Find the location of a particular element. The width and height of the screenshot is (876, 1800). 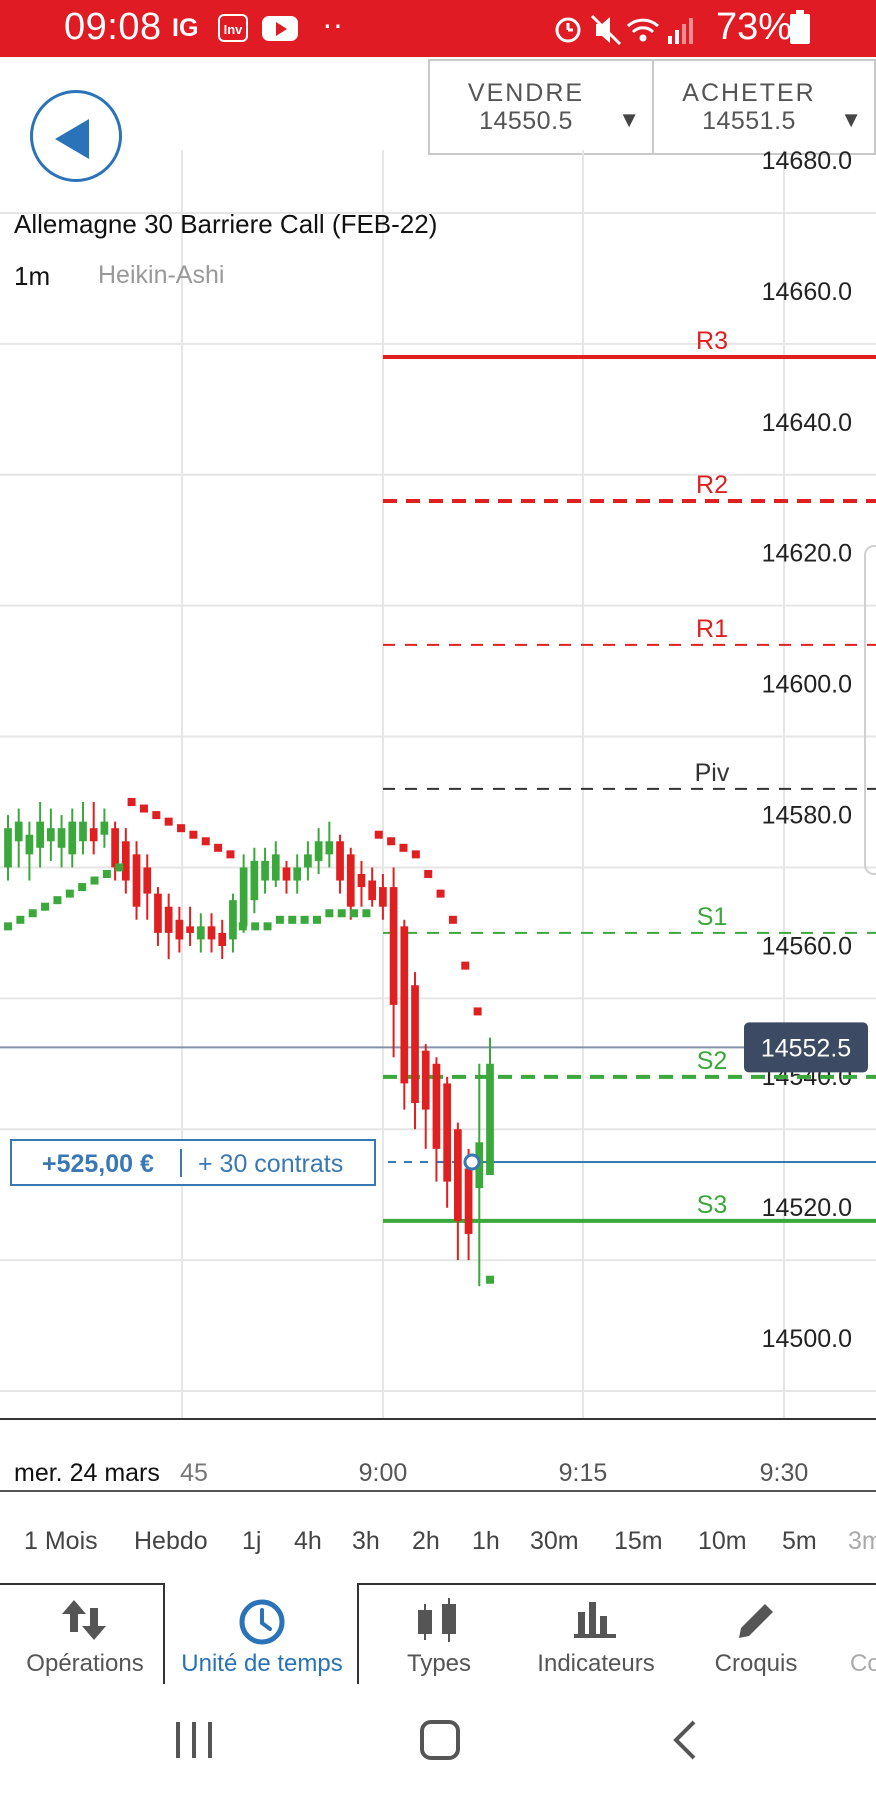

chart-type-label: Heikin-Ashi is located at coordinates (161, 275).